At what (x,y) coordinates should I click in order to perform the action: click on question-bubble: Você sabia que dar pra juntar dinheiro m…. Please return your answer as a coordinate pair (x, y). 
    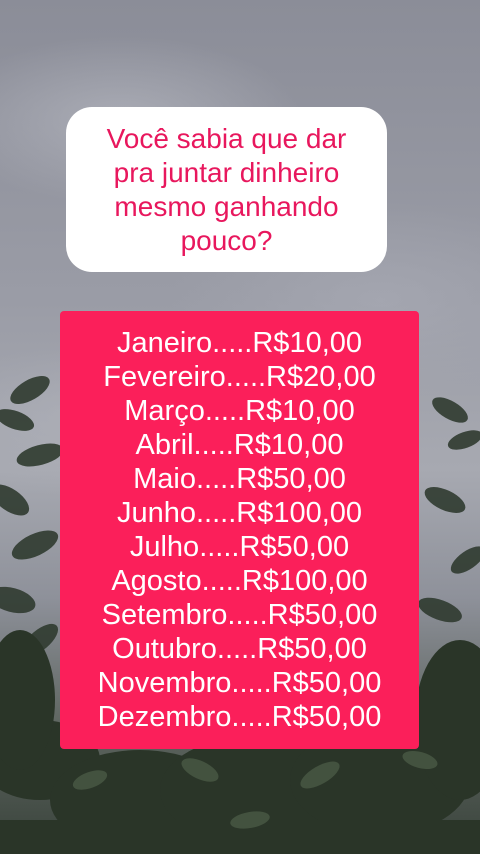
    Looking at the image, I should click on (226, 189).